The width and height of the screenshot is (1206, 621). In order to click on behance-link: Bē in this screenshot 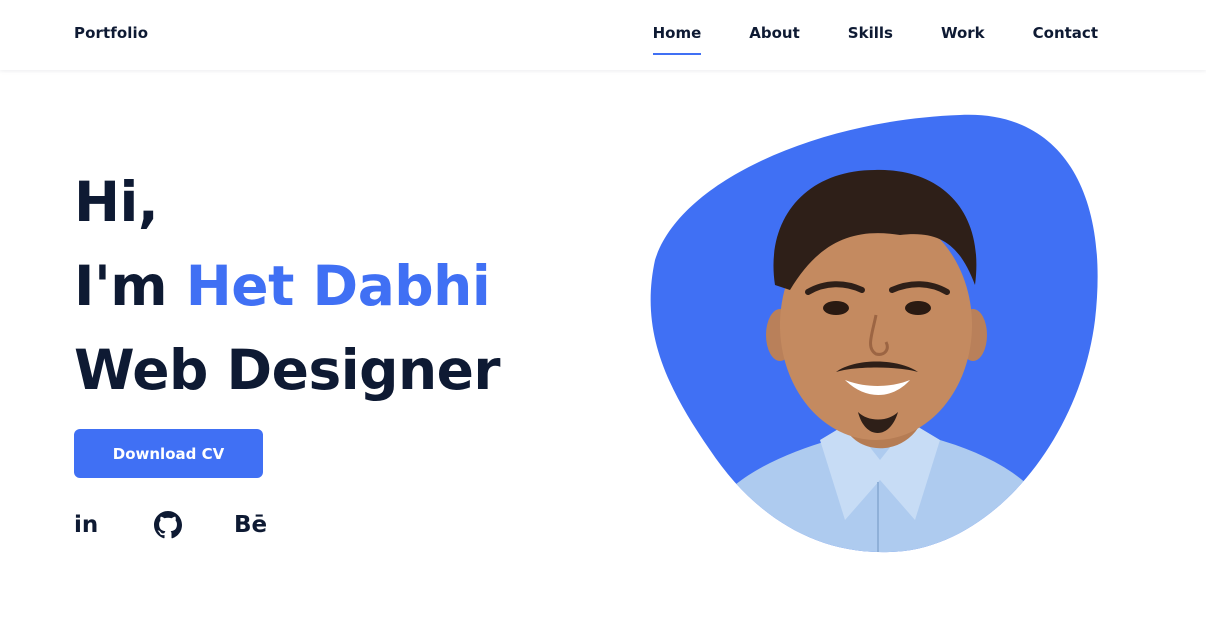, I will do `click(274, 525)`.